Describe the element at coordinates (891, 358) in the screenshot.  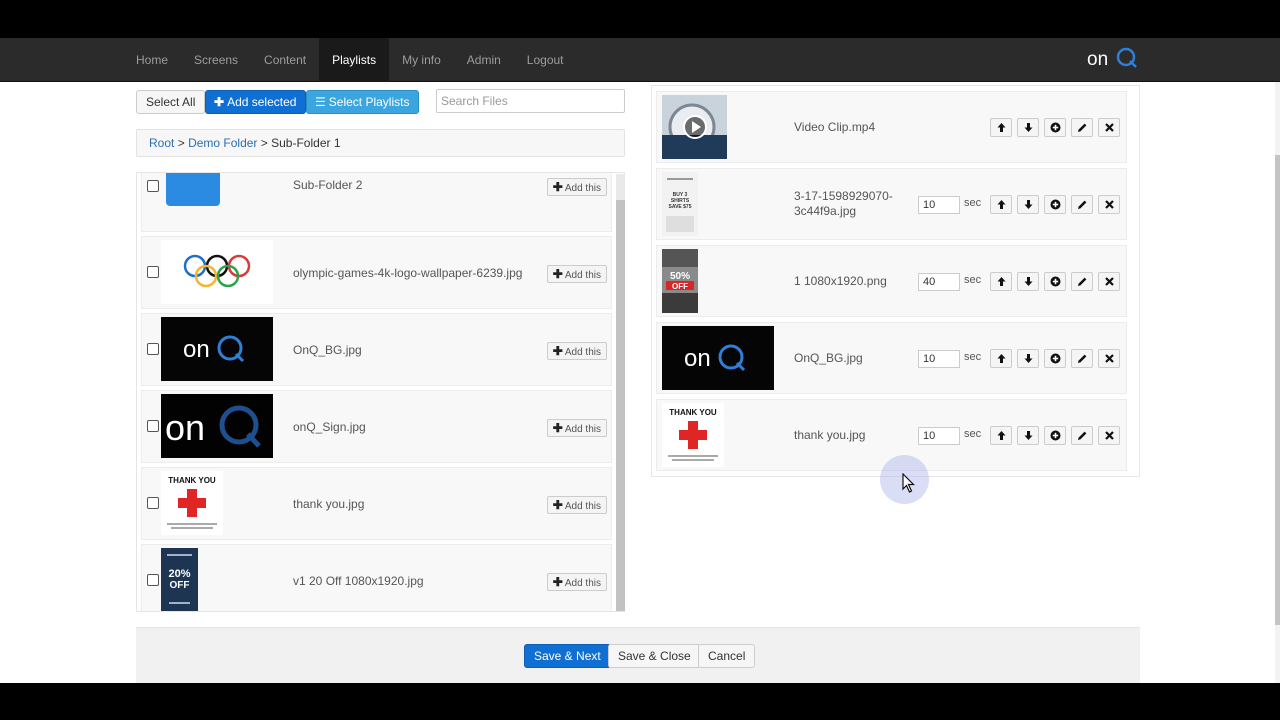
I see `playlist-item: on OnQ_BG.jpg sec` at that location.